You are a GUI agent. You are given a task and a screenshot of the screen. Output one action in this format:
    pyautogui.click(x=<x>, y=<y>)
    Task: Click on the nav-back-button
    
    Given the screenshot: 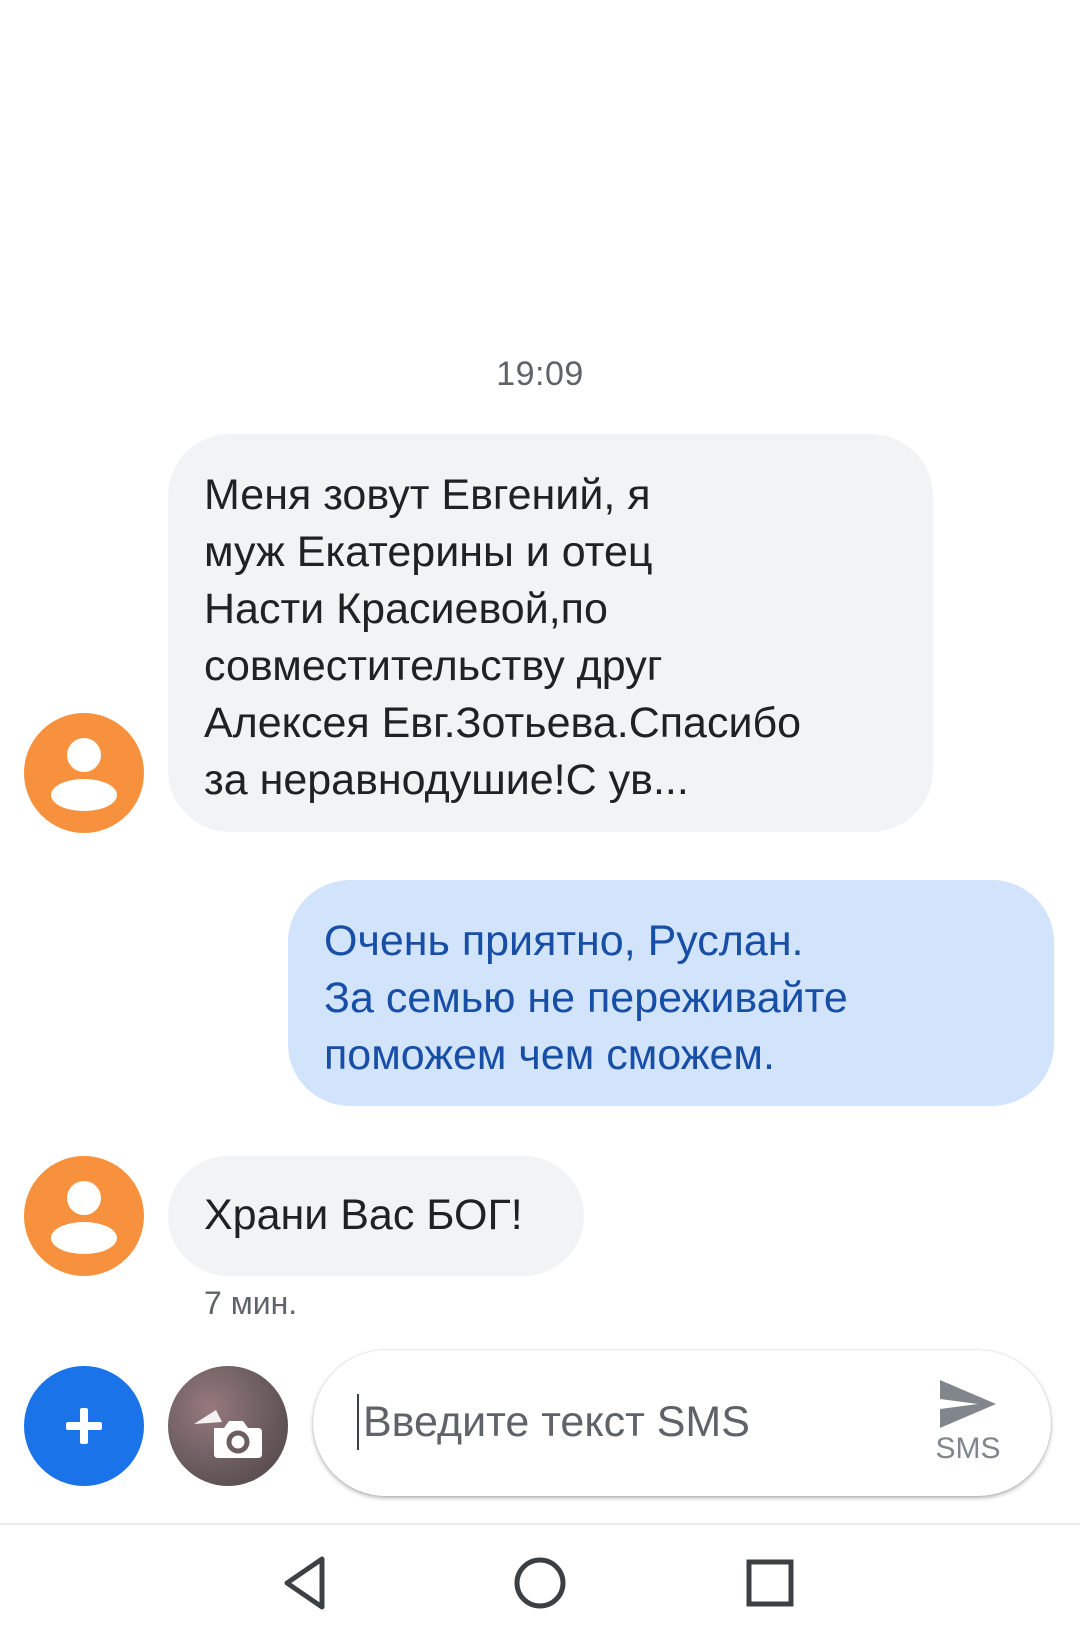 What is the action you would take?
    pyautogui.click(x=309, y=1583)
    